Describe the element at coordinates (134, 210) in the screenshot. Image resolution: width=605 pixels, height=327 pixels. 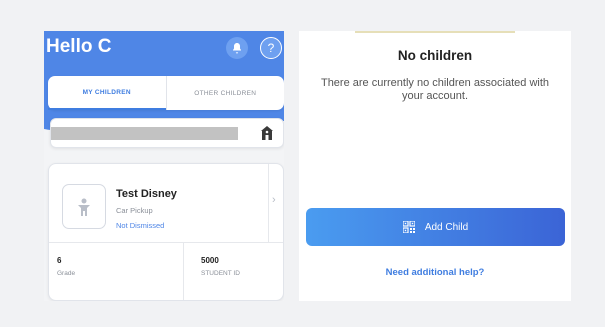
I see `child-pickup-type: Car Pickup` at that location.